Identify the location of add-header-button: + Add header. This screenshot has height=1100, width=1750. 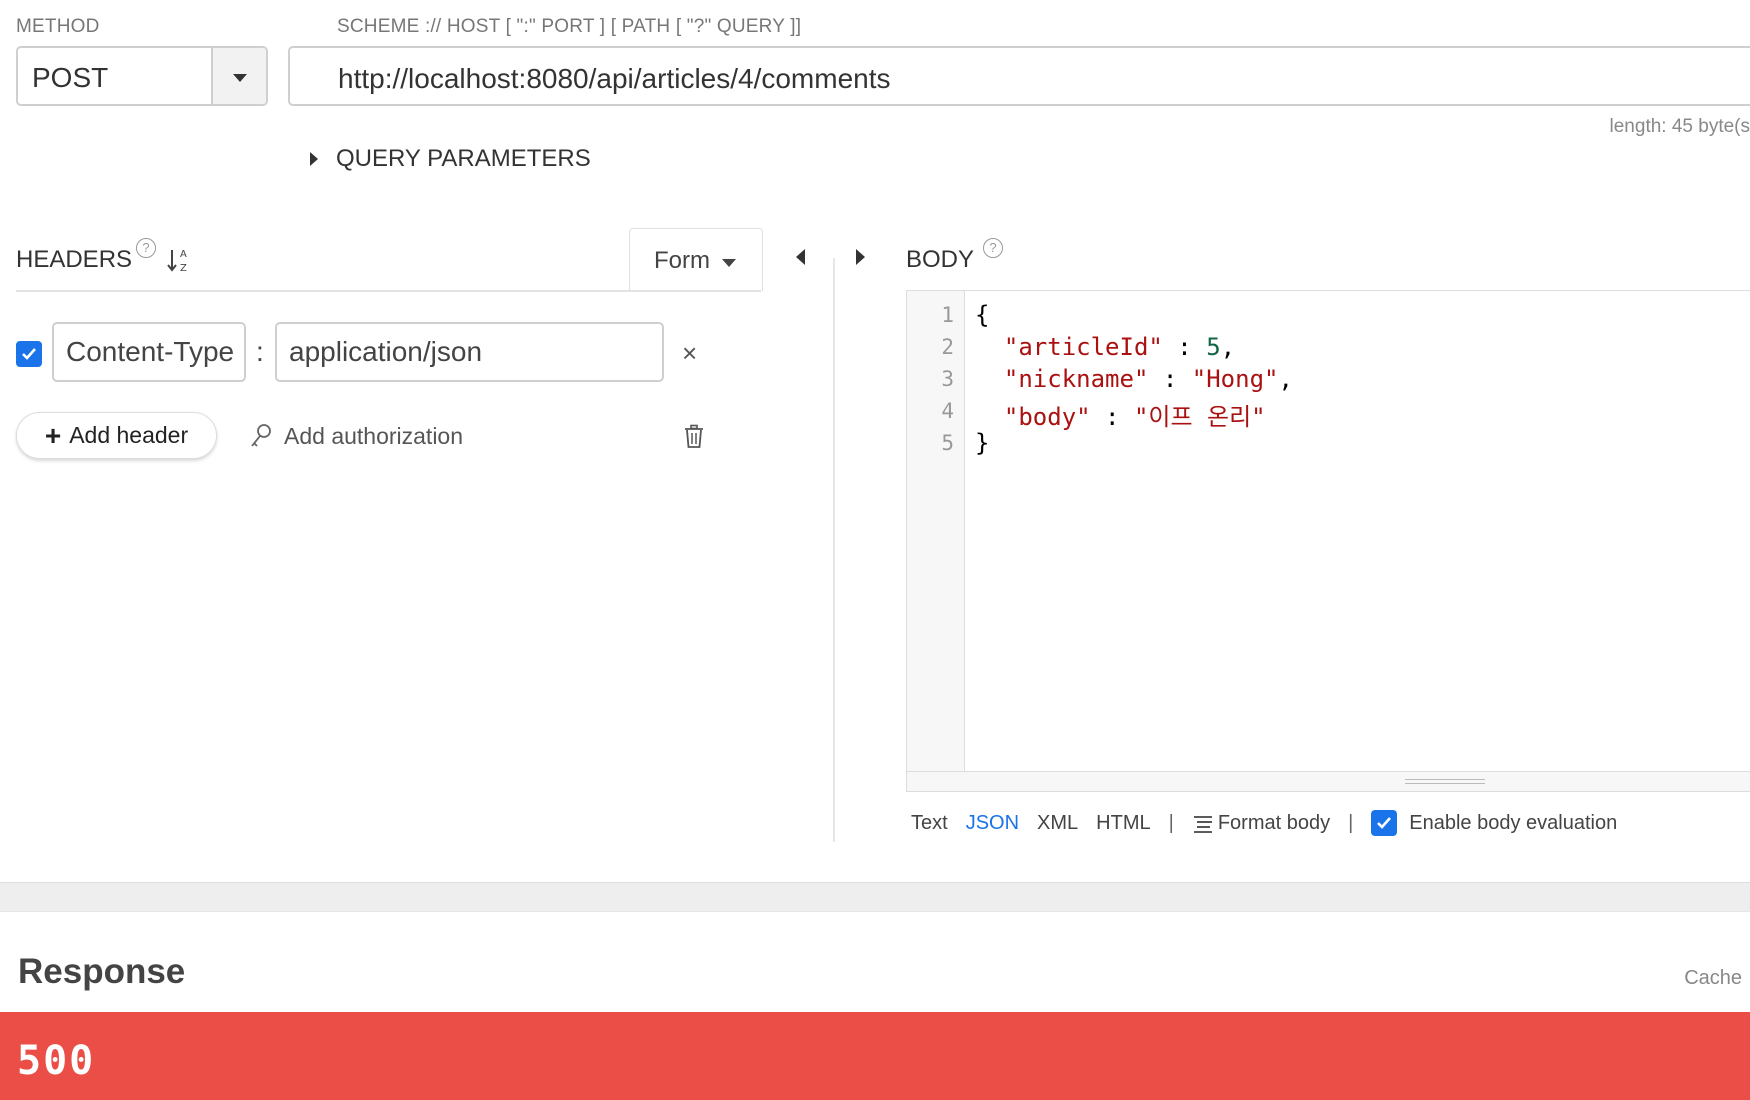
(116, 435).